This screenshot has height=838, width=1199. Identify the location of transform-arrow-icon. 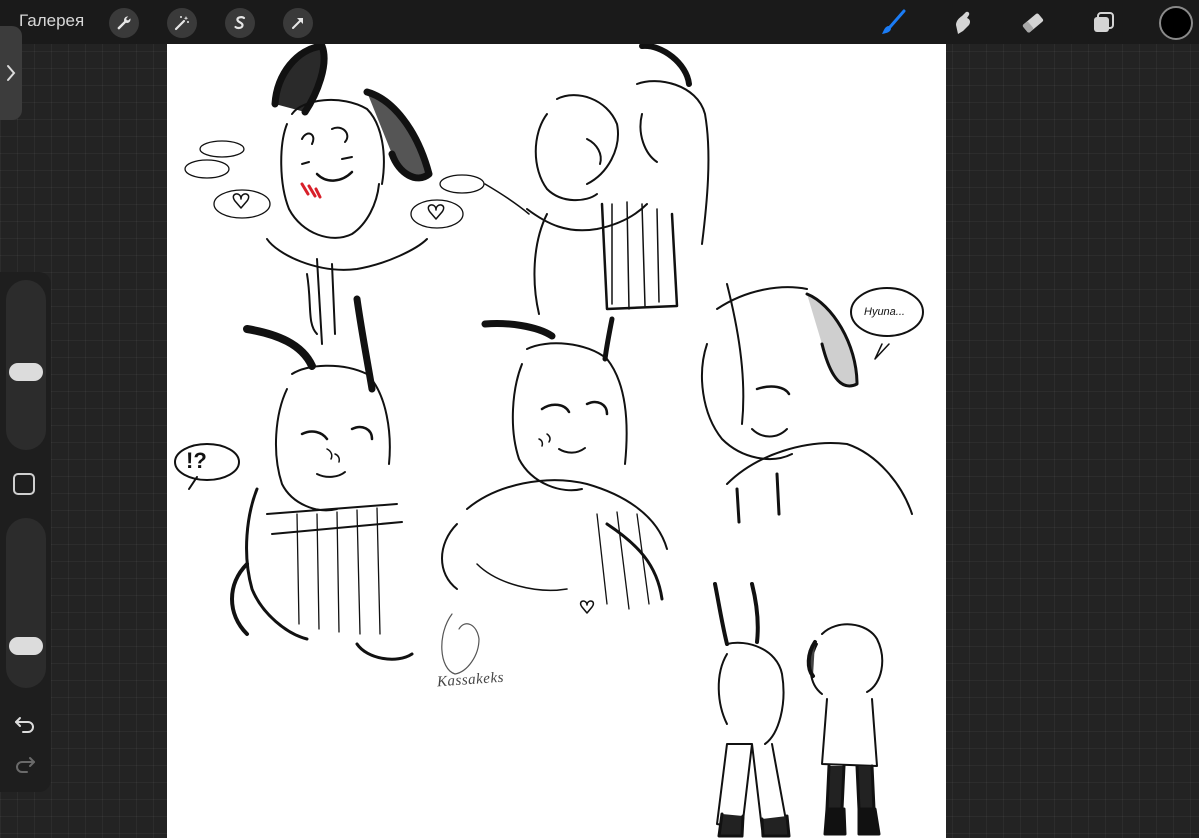
(297, 23).